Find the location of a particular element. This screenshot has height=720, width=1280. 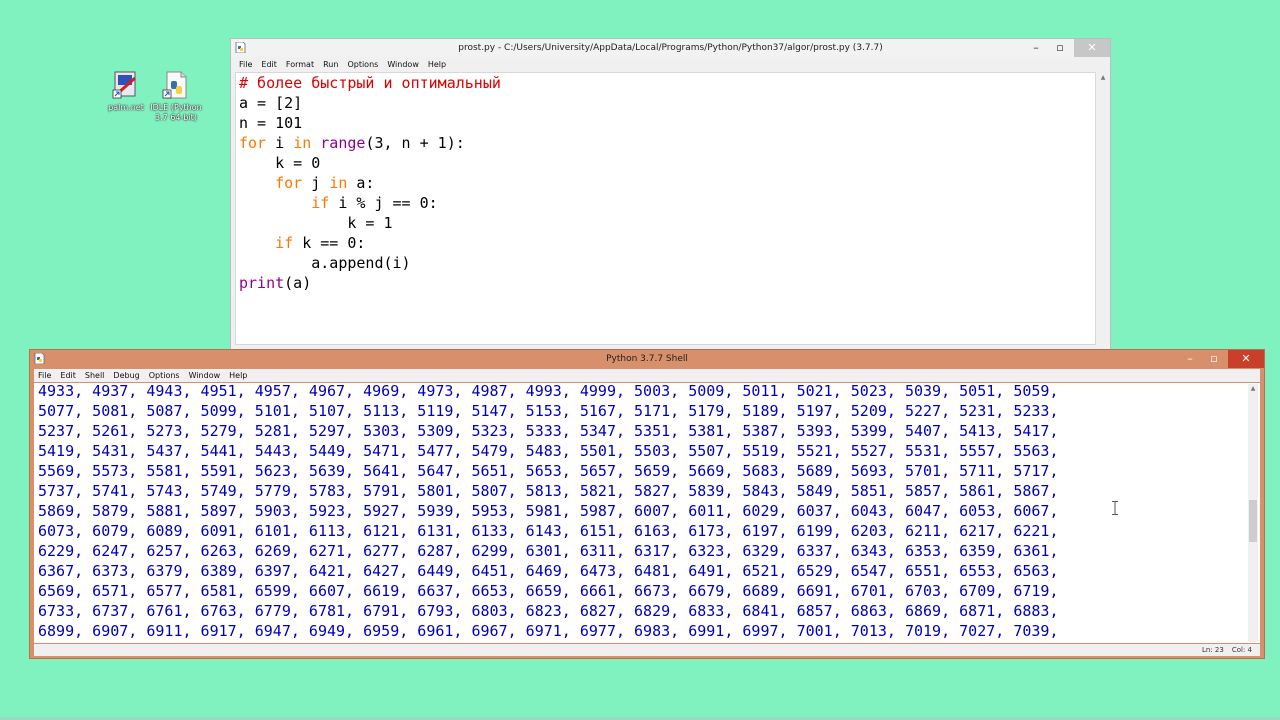

code-token: i % j == 0: is located at coordinates (383, 203).